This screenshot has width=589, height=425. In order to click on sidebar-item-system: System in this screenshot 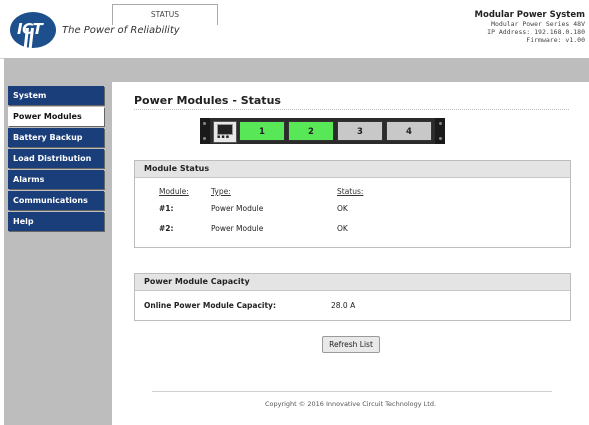, I will do `click(56, 95)`.